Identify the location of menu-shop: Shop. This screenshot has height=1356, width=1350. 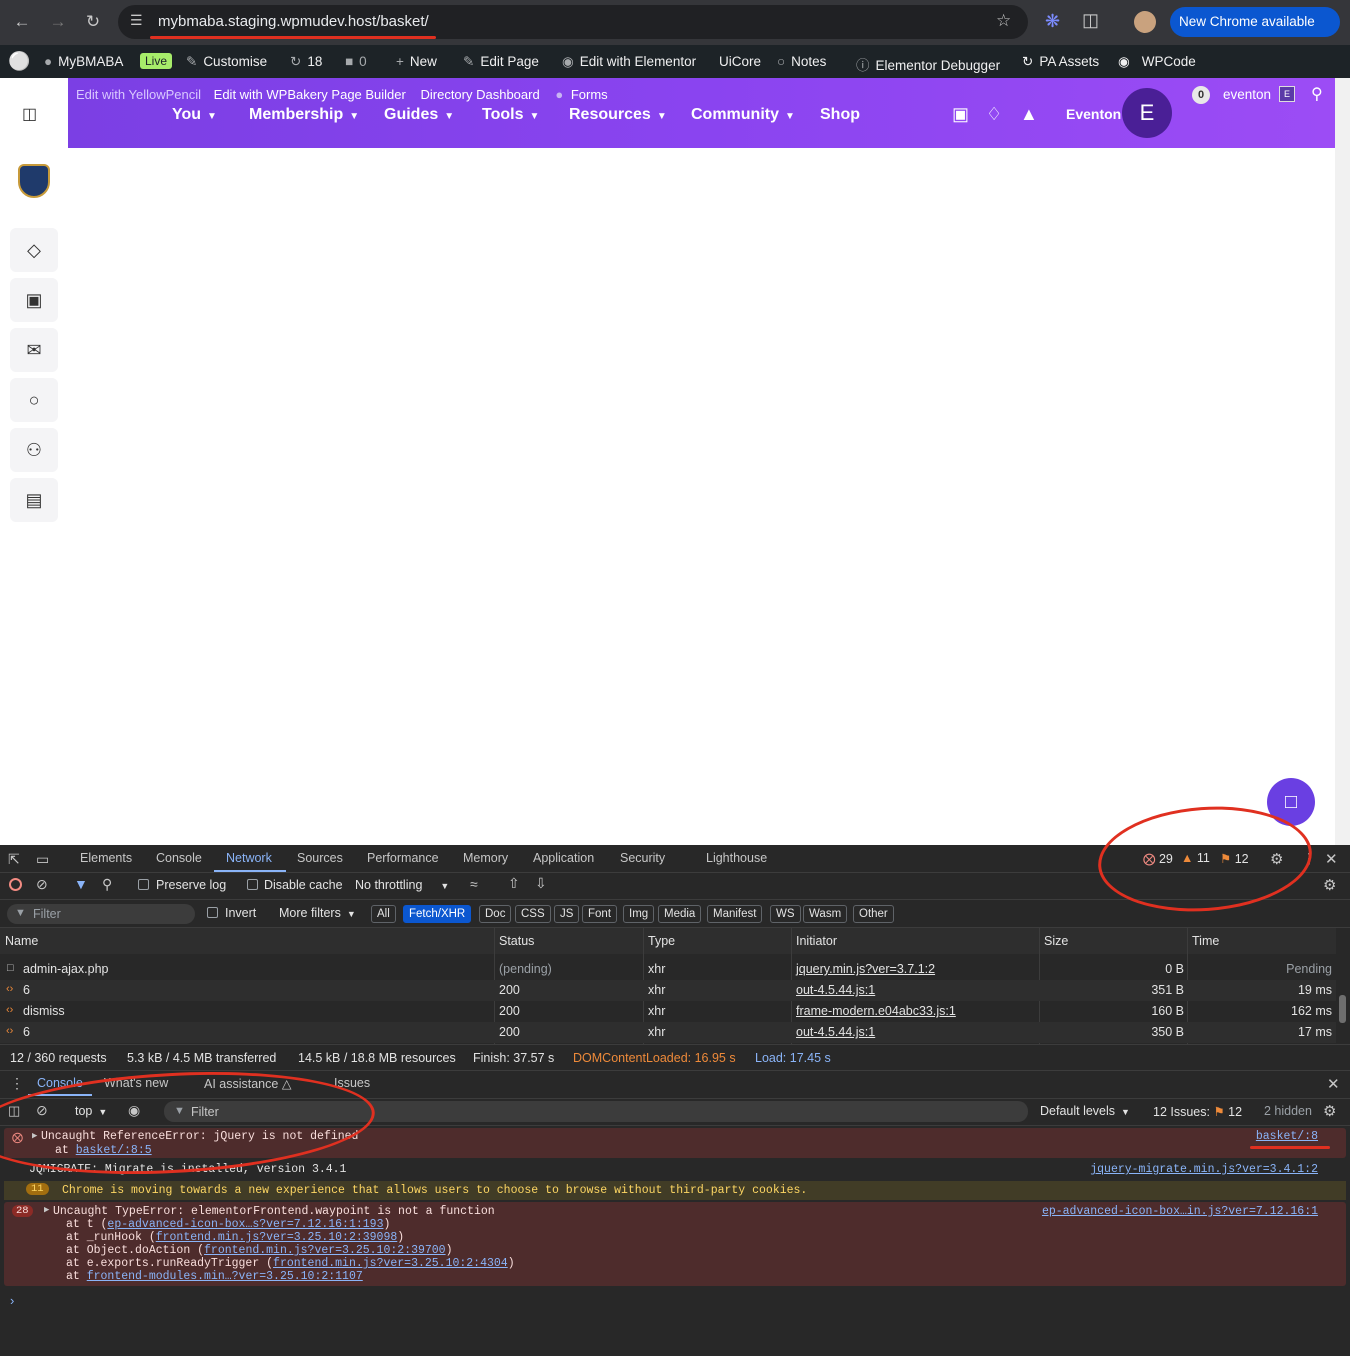
(840, 115).